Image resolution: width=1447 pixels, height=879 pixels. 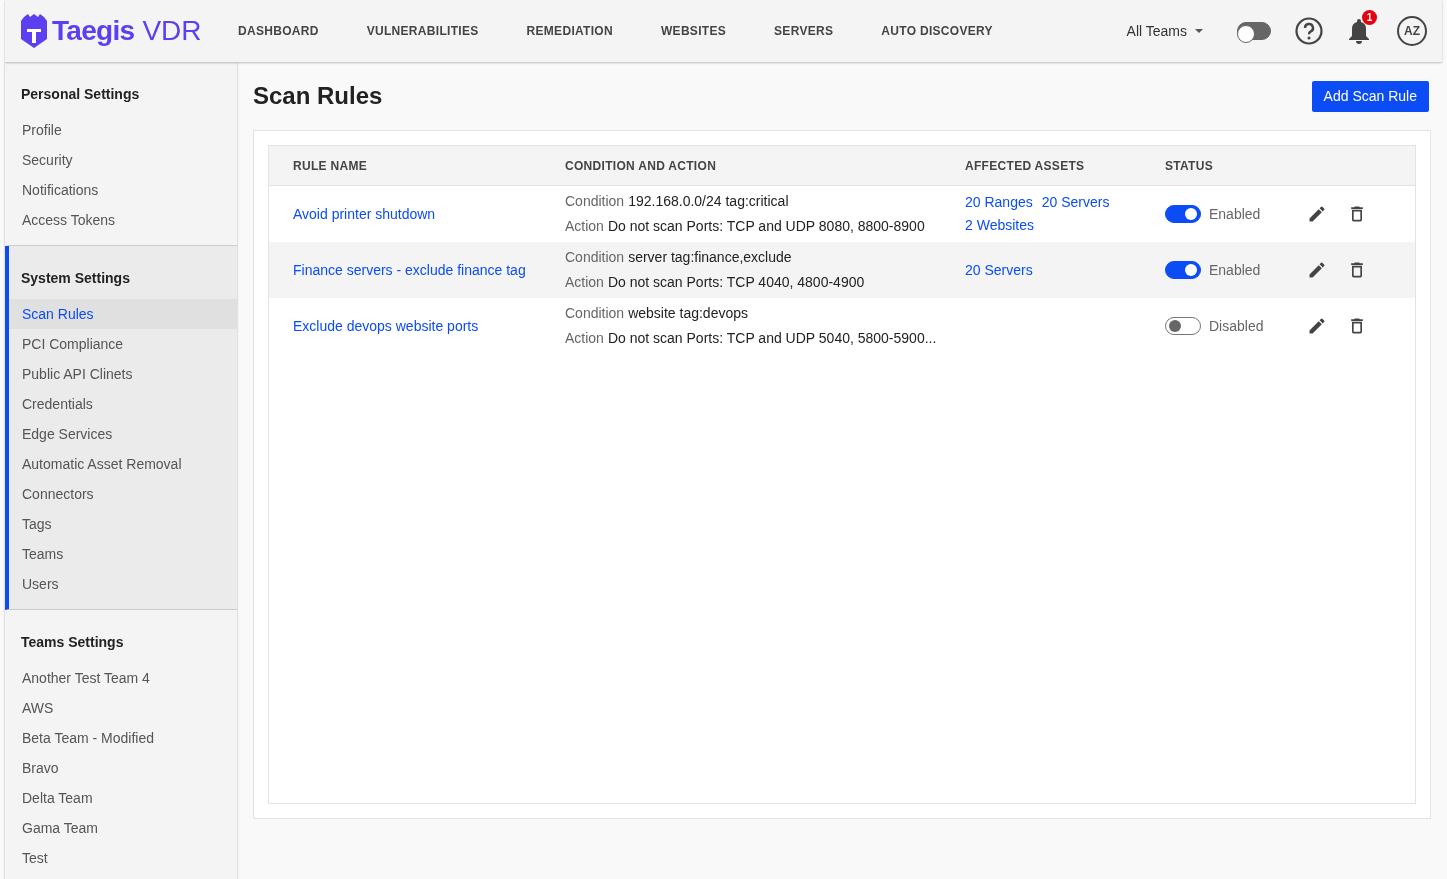 What do you see at coordinates (123, 190) in the screenshot?
I see `sidebar-item: Notifications` at bounding box center [123, 190].